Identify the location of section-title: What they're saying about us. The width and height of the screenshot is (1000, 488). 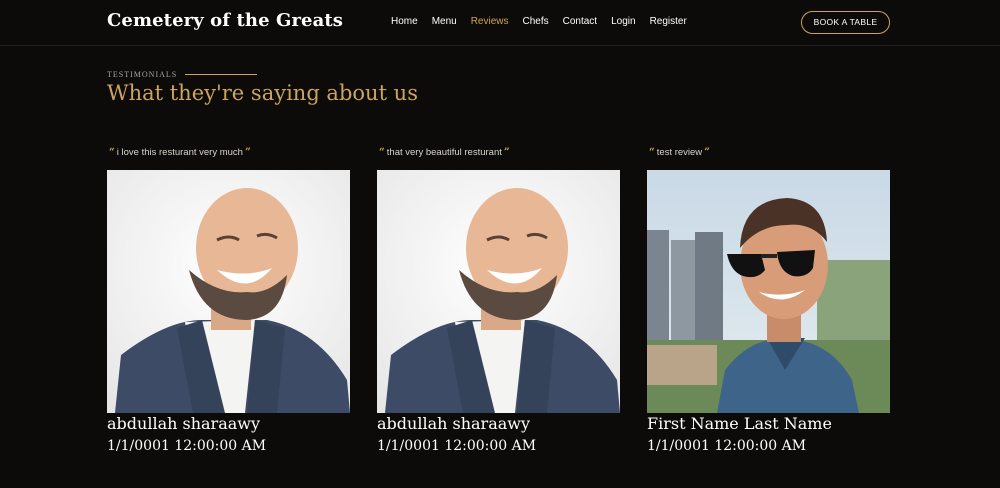
(262, 93).